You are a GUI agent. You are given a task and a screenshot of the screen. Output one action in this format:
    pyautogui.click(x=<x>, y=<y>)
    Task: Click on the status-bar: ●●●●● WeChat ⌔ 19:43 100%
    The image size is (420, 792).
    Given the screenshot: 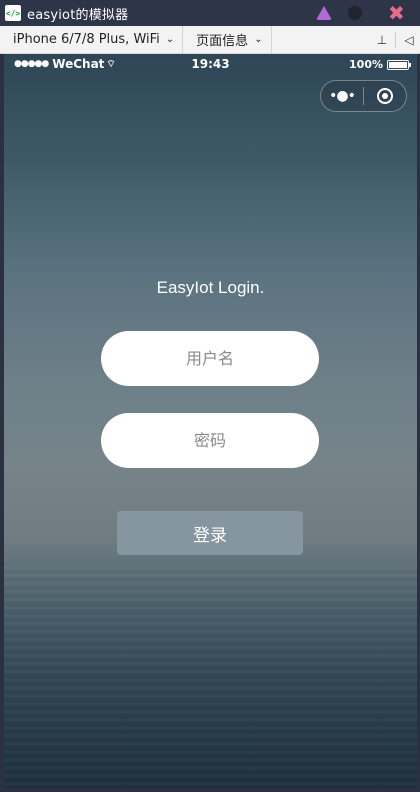 What is the action you would take?
    pyautogui.click(x=210, y=65)
    